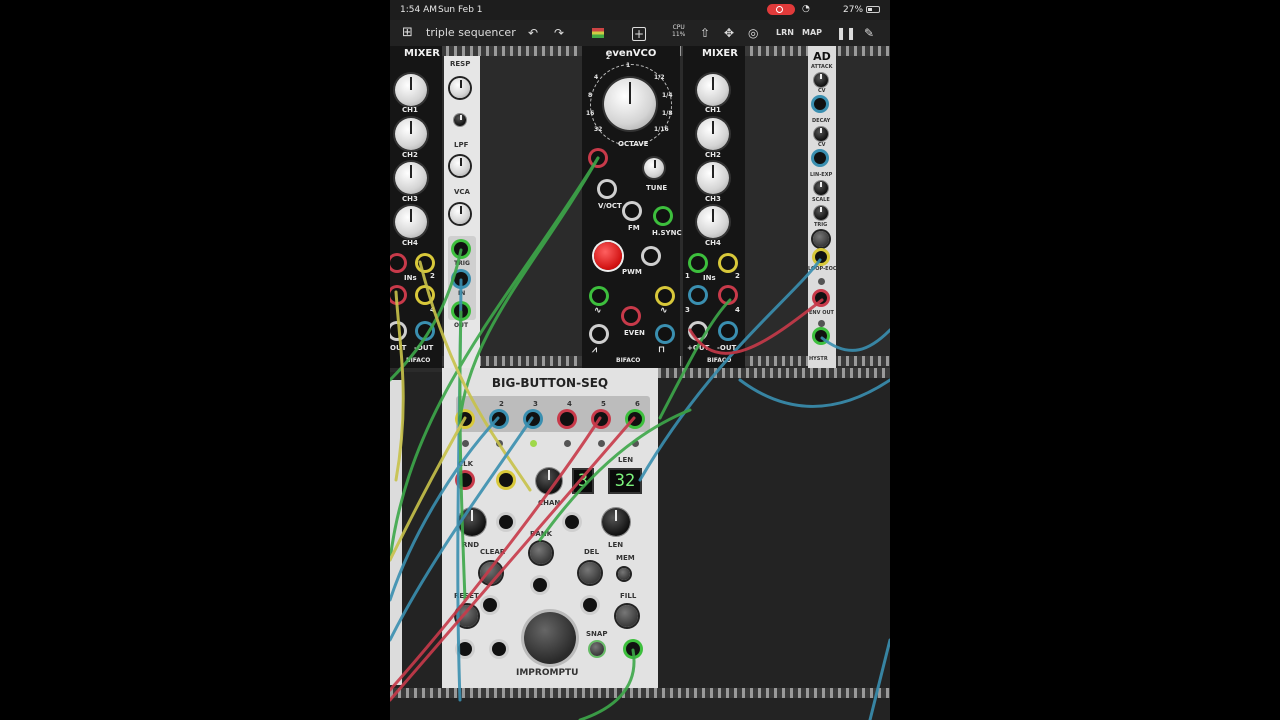 The height and width of the screenshot is (720, 1280). What do you see at coordinates (639, 34) in the screenshot?
I see `add-module-icon: +` at bounding box center [639, 34].